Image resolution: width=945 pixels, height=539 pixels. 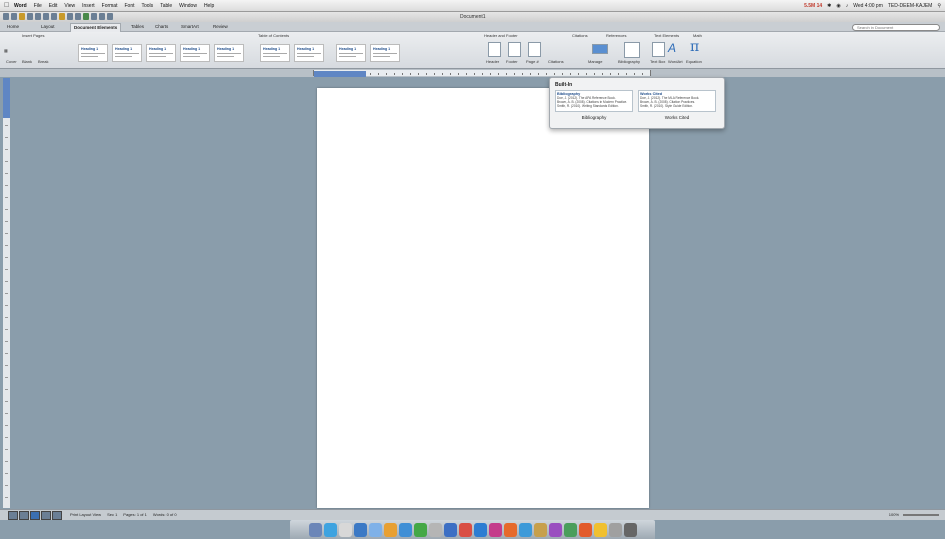 What do you see at coordinates (677, 117) in the screenshot?
I see `works-cited-label: Works Cited` at bounding box center [677, 117].